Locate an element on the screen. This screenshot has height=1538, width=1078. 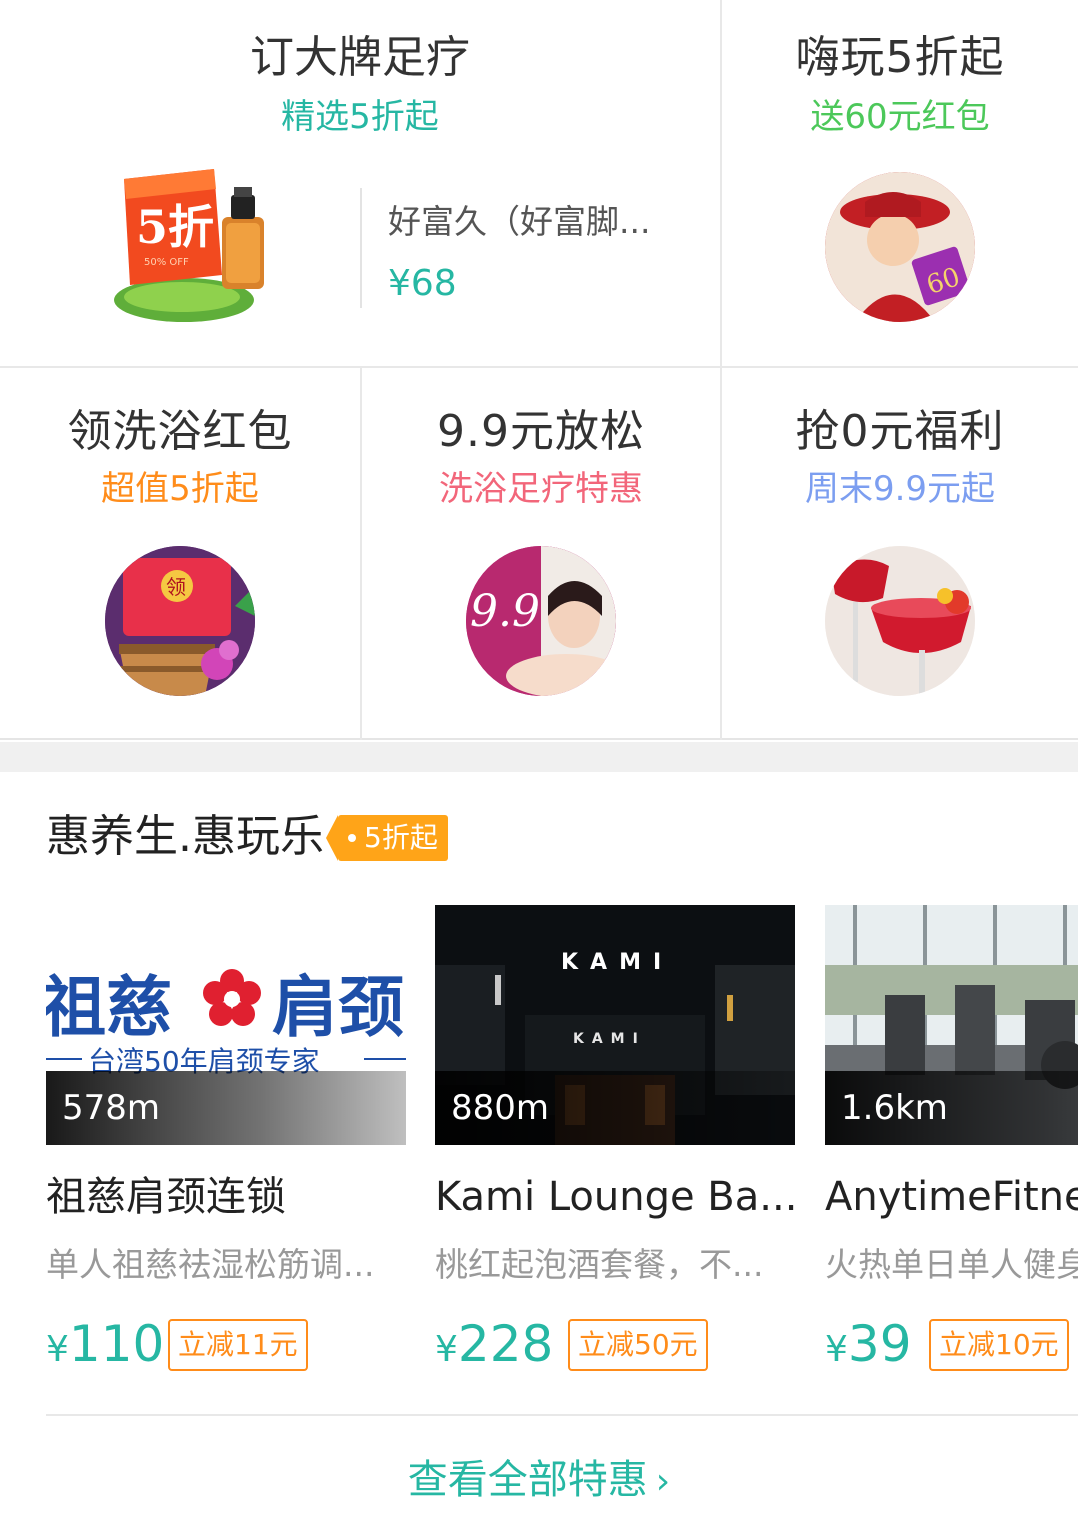
section-title: 惠养生.惠玩乐 is located at coordinates (185, 836).